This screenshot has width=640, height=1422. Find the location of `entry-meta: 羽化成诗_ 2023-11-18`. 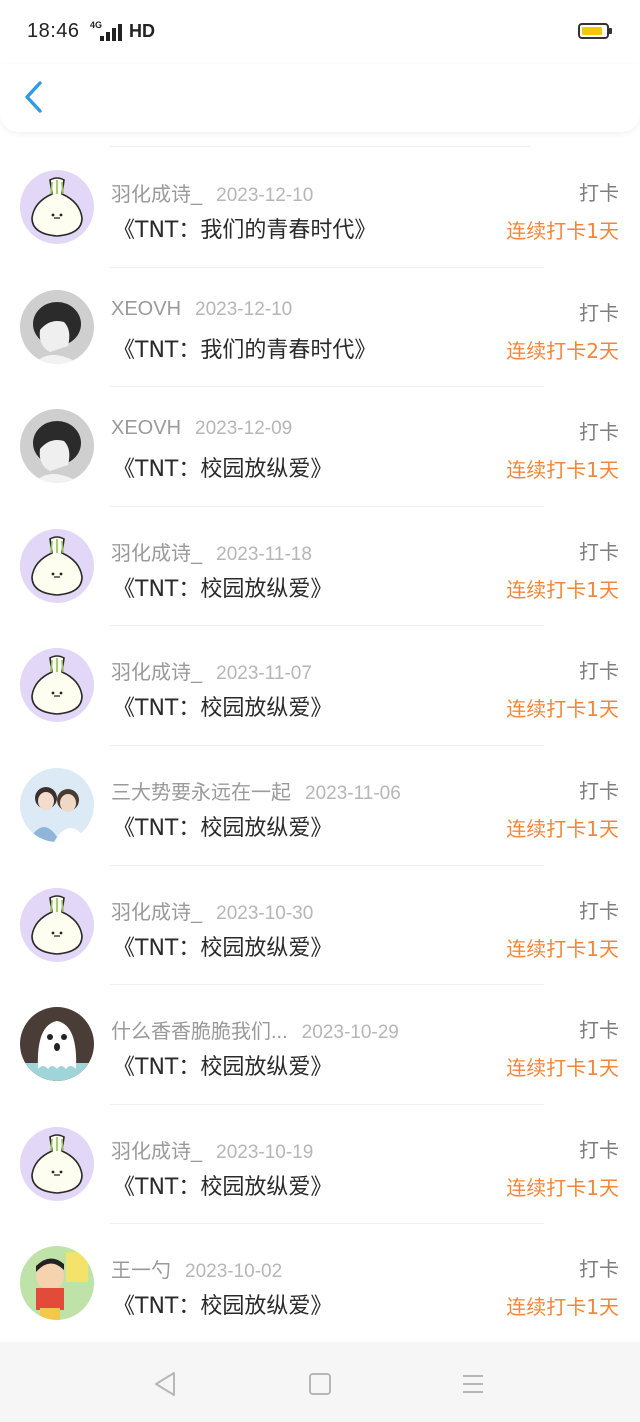

entry-meta: 羽化成诗_ 2023-11-18 is located at coordinates (211, 551).